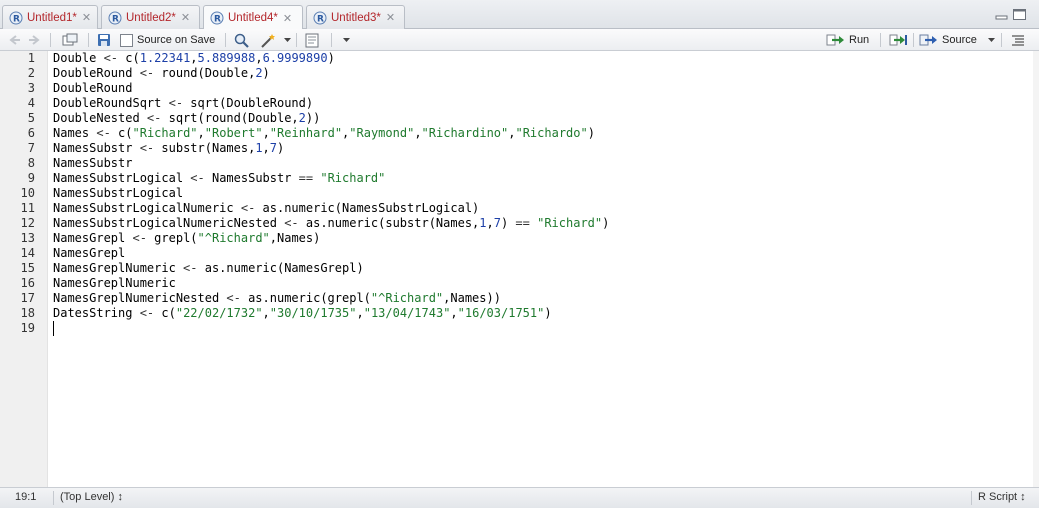 This screenshot has height=508, width=1039. What do you see at coordinates (31, 163) in the screenshot?
I see `line-number: 8` at bounding box center [31, 163].